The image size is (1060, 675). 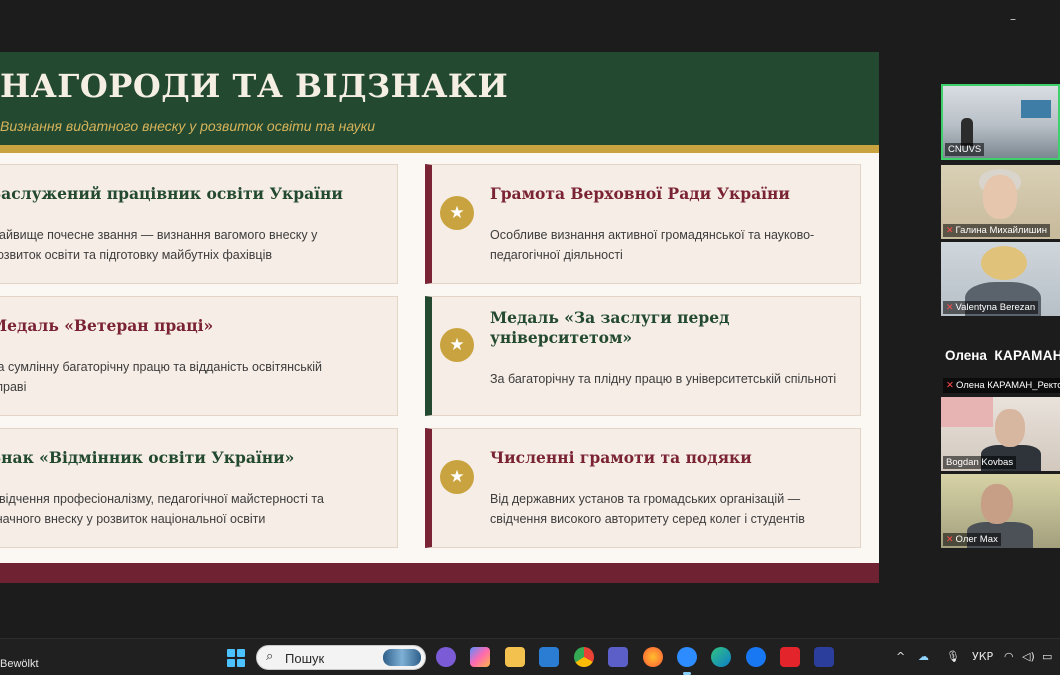 What do you see at coordinates (530, 656) in the screenshot?
I see `taskbar: Bewölkt ⌕ Пошук ^ ☁ 🎙 УКР ◠ ◁) ▭` at bounding box center [530, 656].